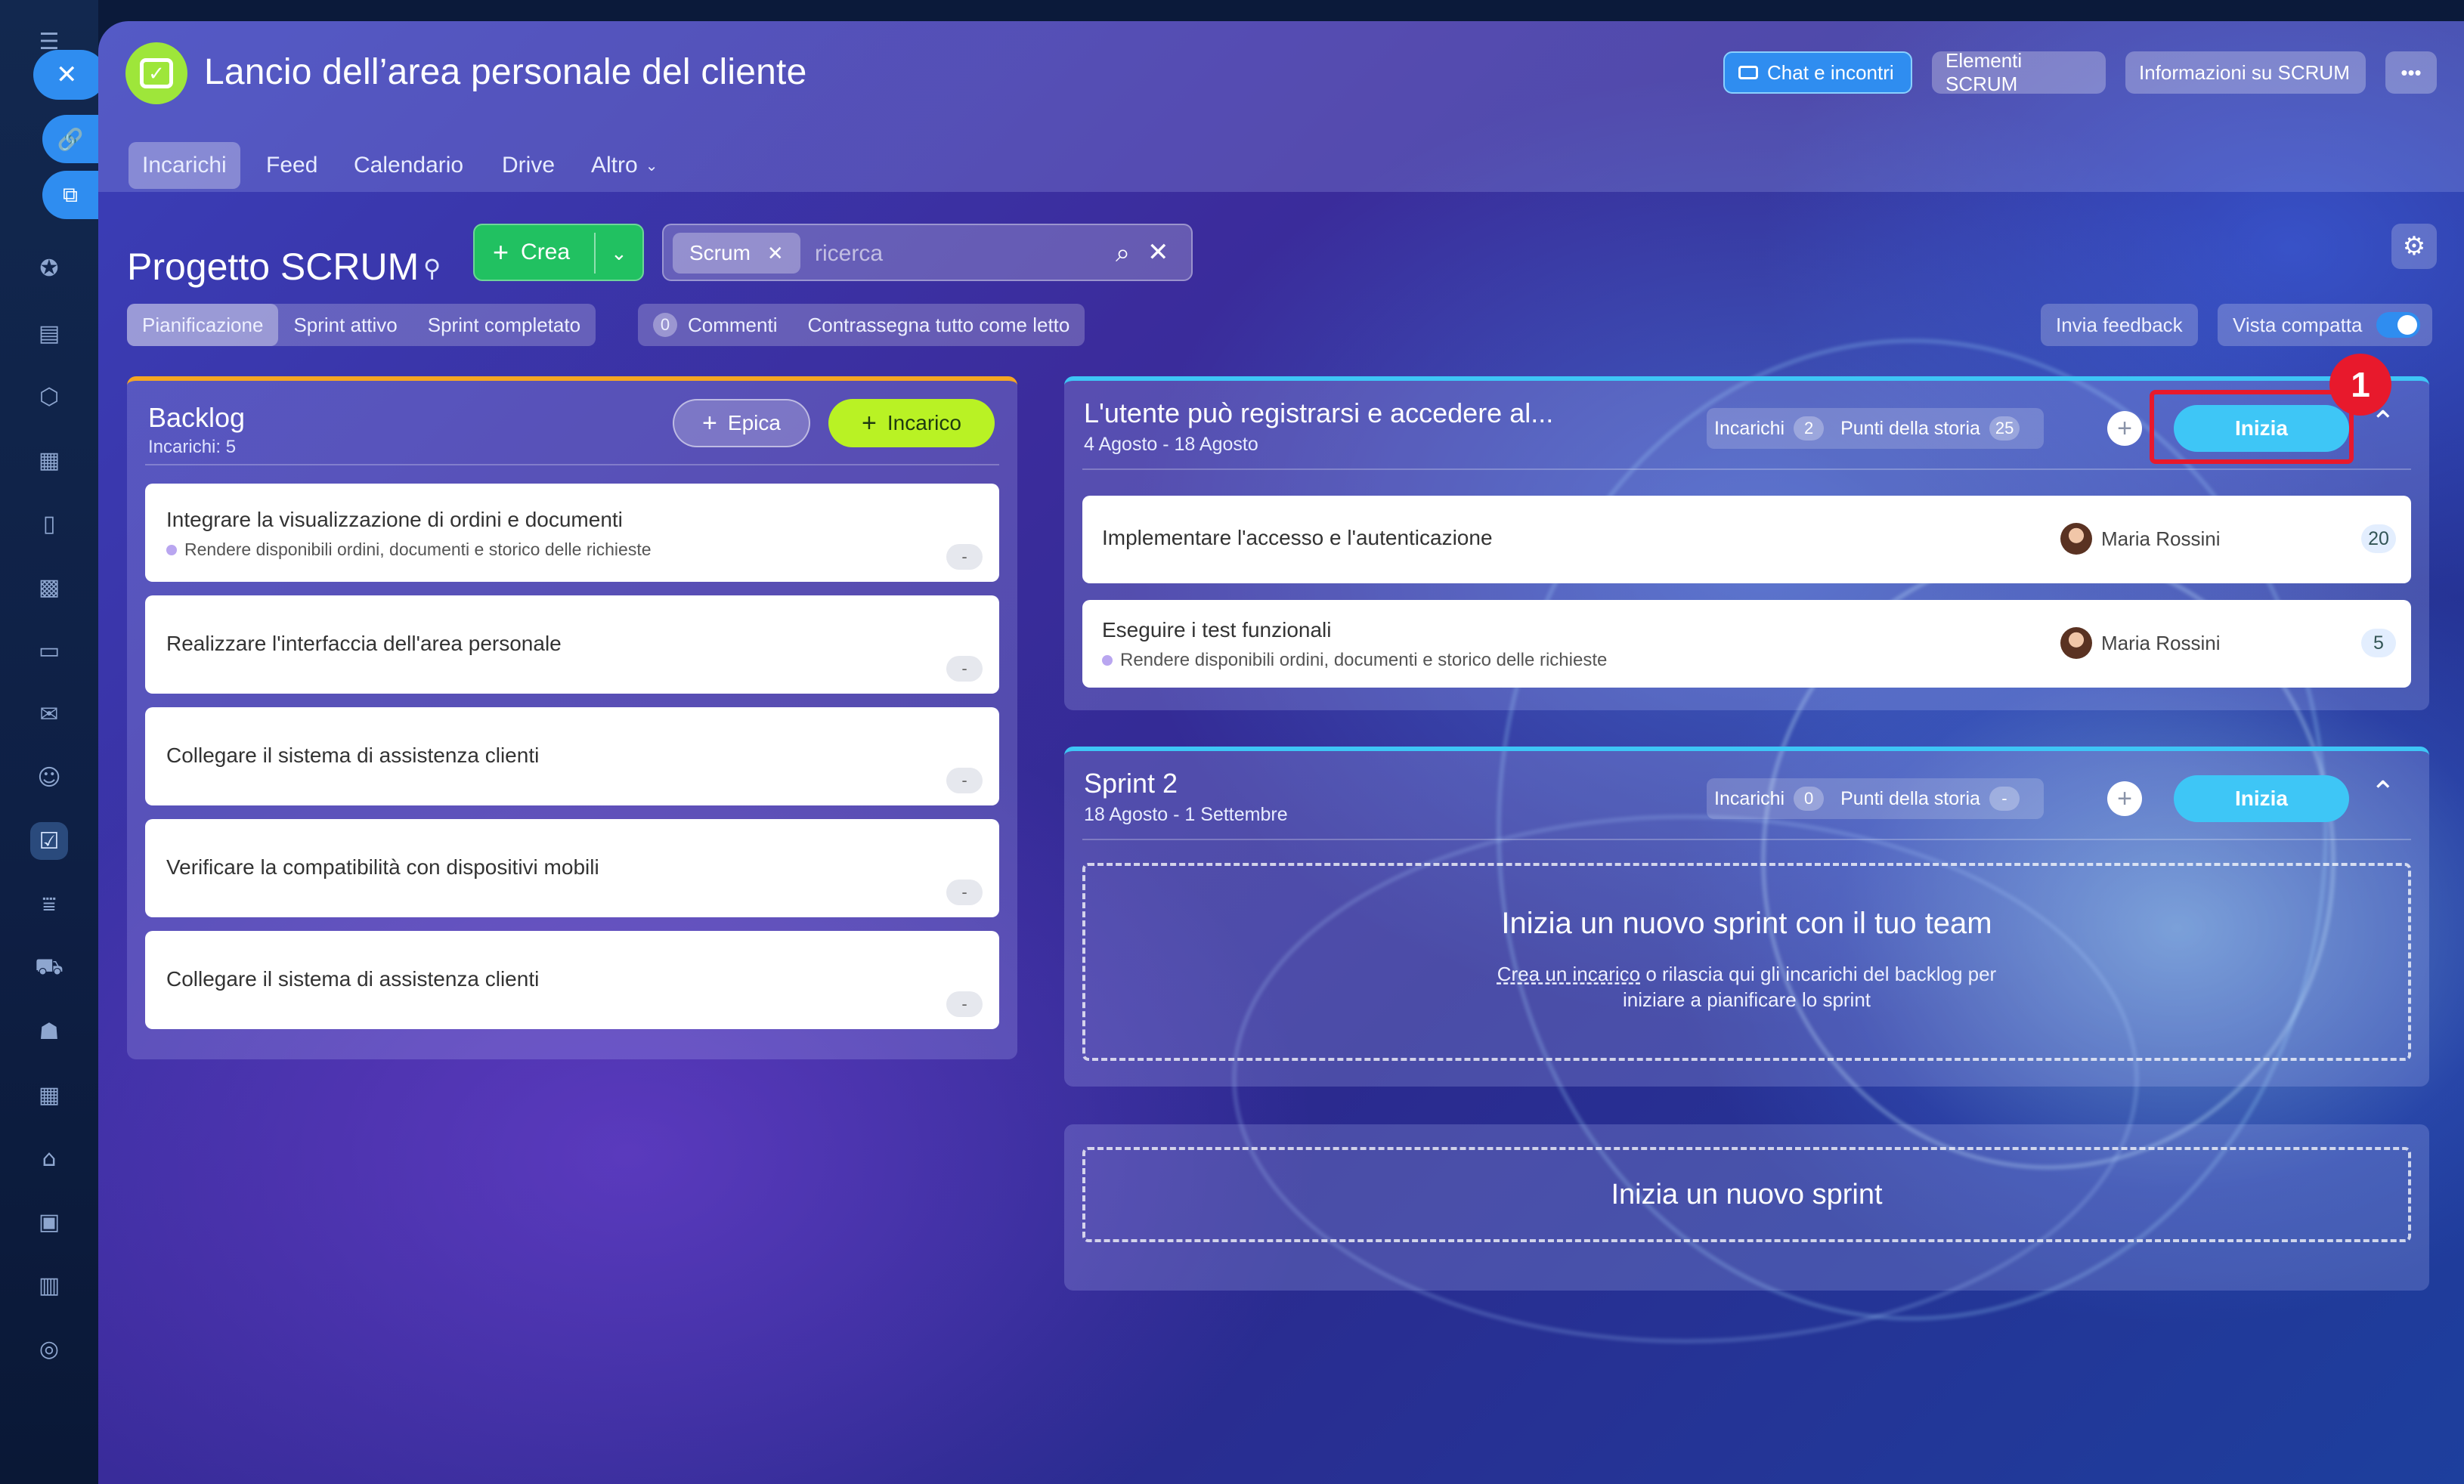  I want to click on sprint-dates: 18 Agosto - 1 Settembre, so click(1186, 814).